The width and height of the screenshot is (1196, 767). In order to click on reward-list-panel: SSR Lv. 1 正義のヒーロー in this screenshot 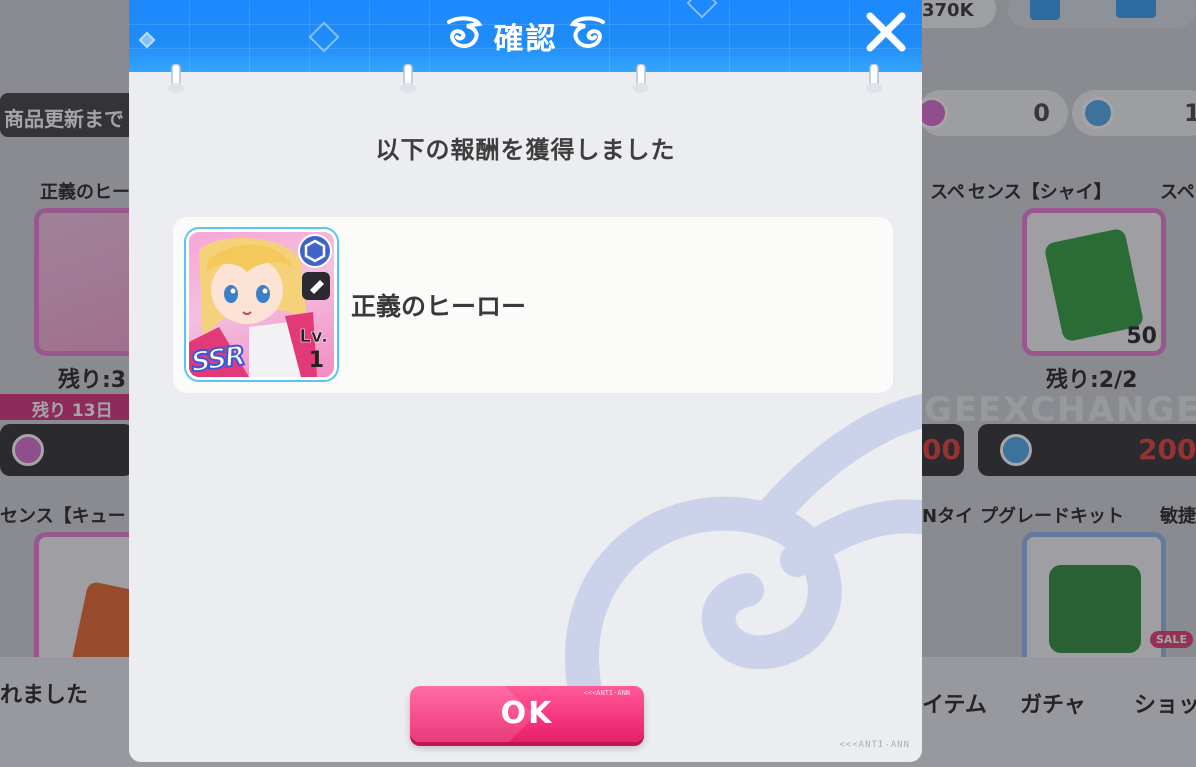, I will do `click(533, 305)`.